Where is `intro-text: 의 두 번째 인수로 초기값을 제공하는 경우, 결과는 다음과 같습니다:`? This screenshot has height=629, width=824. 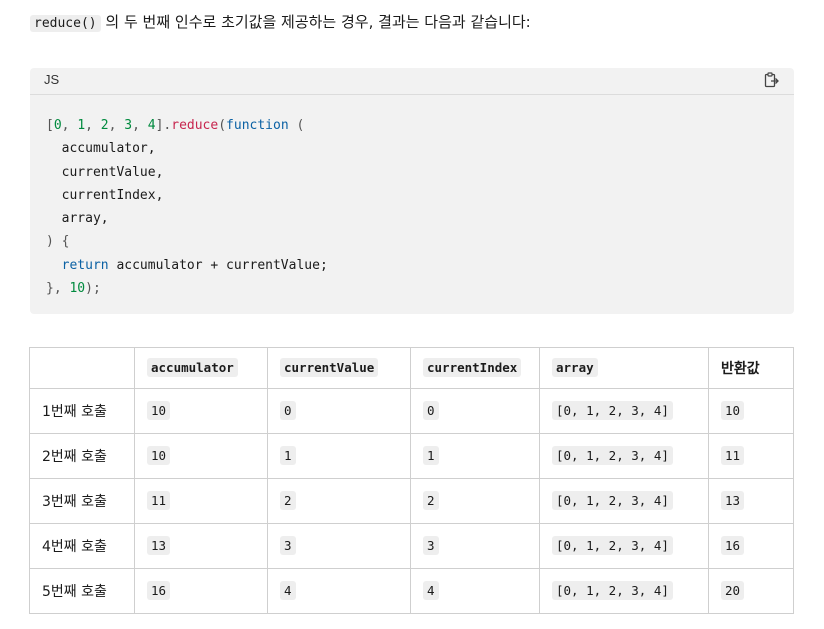 intro-text: 의 두 번째 인수로 초기값을 제공하는 경우, 결과는 다음과 같습니다: is located at coordinates (315, 22).